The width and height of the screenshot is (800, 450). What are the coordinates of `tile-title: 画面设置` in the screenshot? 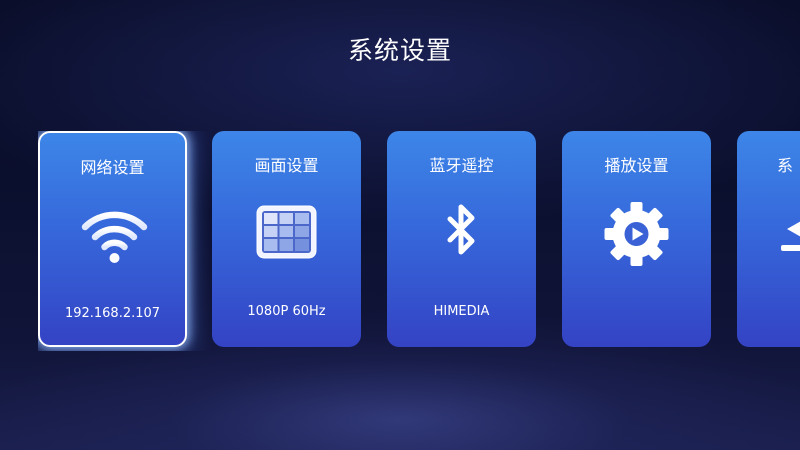 It's located at (286, 165).